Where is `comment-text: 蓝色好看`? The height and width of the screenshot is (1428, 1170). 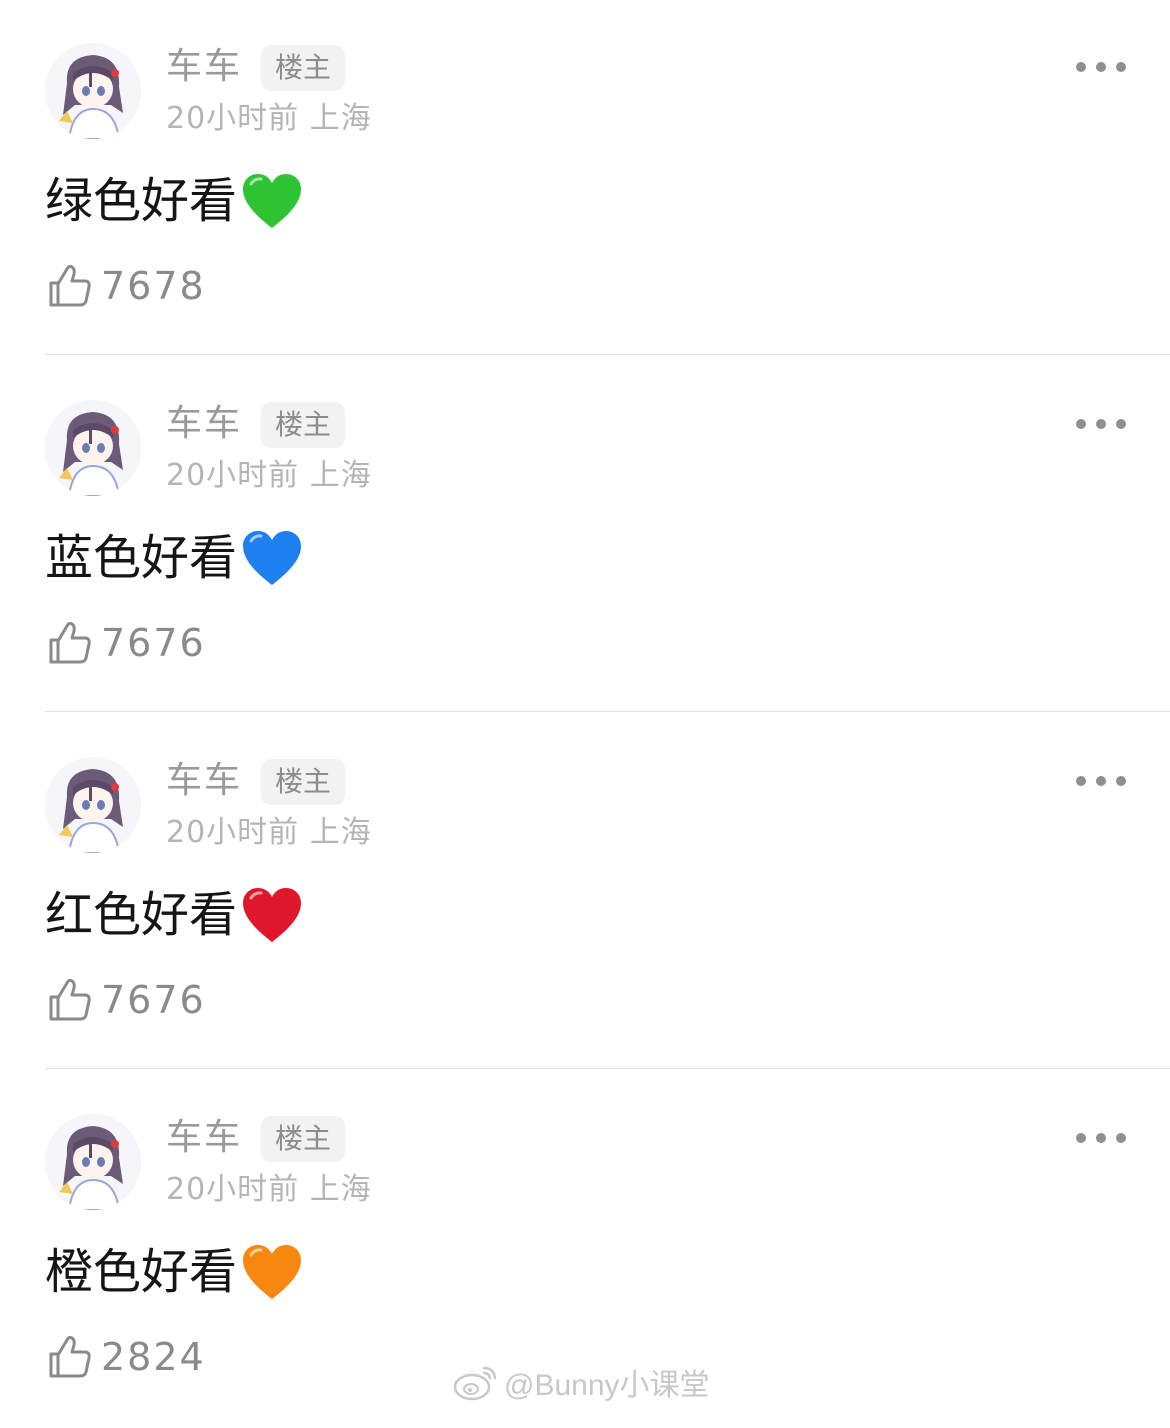 comment-text: 蓝色好看 is located at coordinates (141, 558).